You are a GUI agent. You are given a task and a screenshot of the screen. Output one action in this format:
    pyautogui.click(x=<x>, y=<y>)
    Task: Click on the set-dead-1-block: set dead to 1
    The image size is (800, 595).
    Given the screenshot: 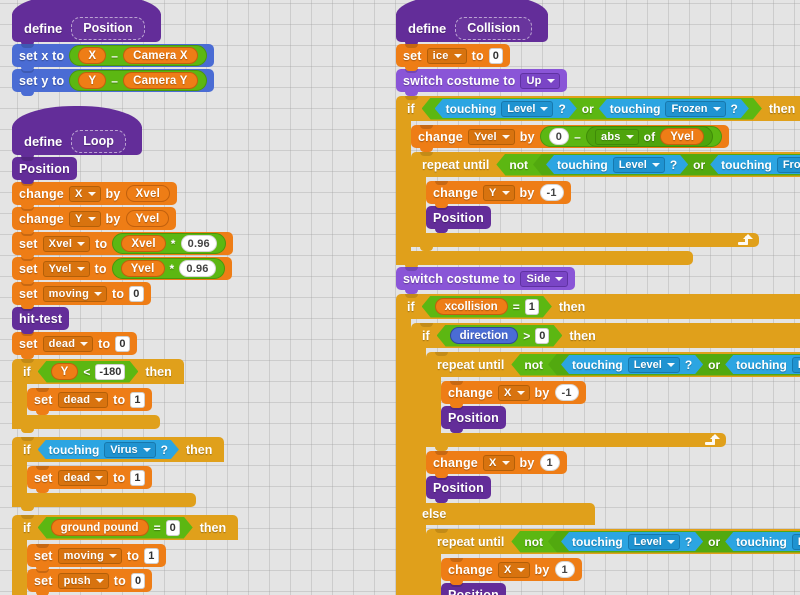 What is the action you would take?
    pyautogui.click(x=89, y=479)
    